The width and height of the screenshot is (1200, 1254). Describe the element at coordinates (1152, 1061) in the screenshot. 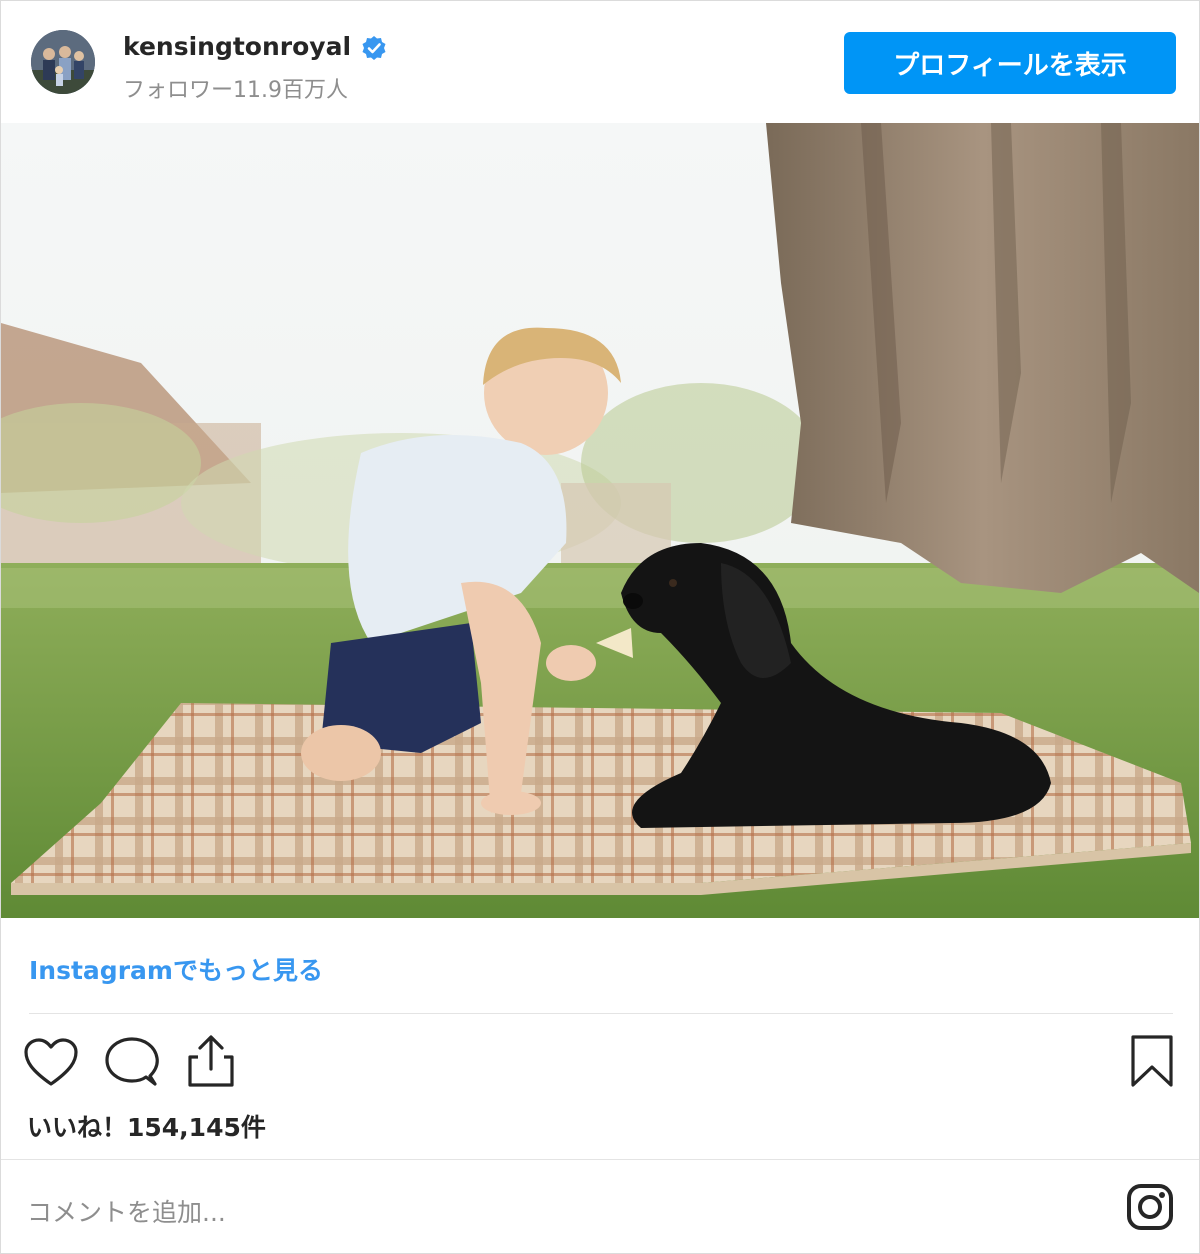

I see `bookmark-icon` at that location.